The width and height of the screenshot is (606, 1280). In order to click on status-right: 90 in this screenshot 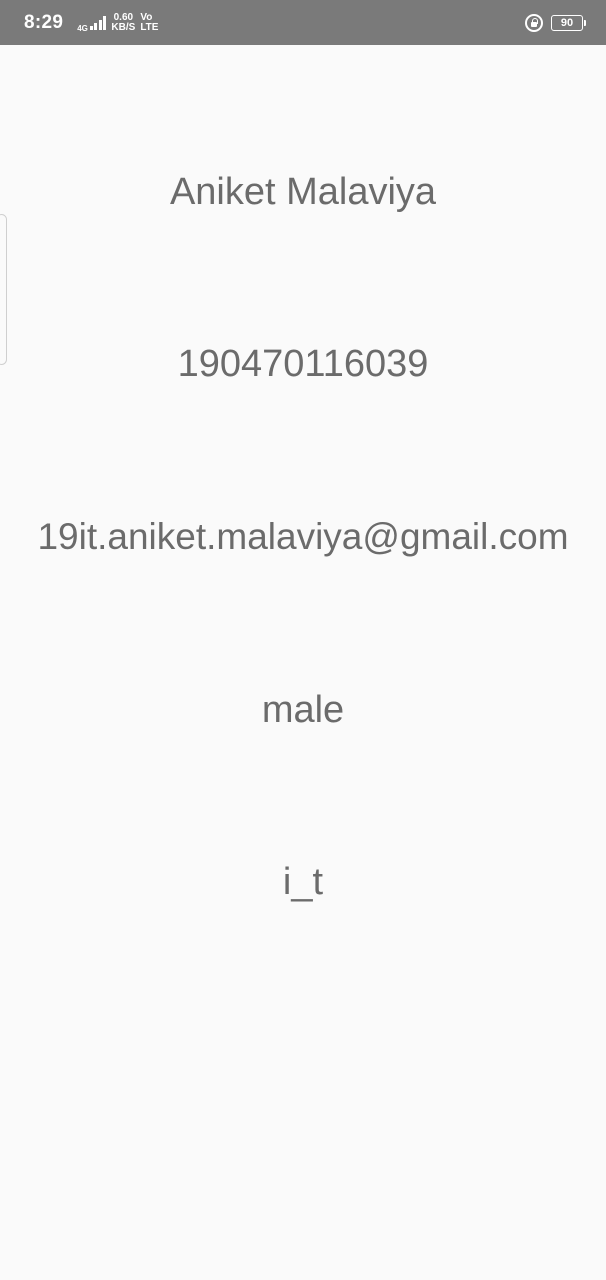, I will do `click(555, 22)`.